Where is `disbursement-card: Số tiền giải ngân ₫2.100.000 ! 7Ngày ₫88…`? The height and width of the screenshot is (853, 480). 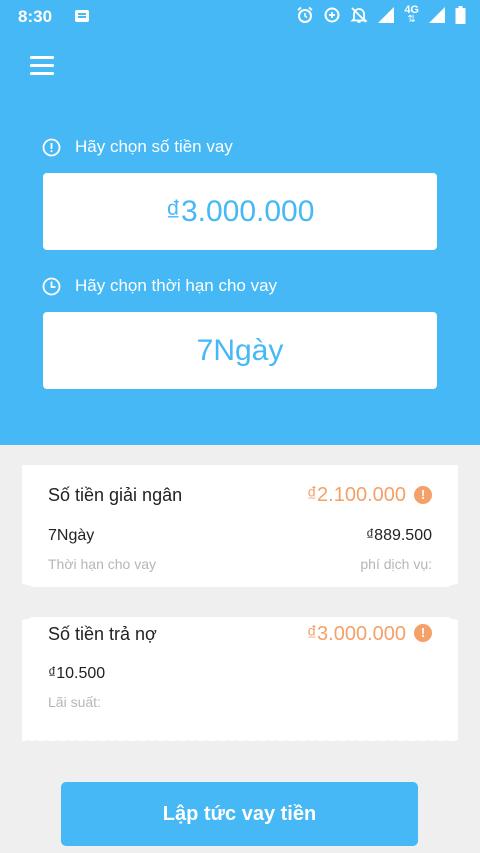 disbursement-card: Số tiền giải ngân ₫2.100.000 ! 7Ngày ₫88… is located at coordinates (240, 526).